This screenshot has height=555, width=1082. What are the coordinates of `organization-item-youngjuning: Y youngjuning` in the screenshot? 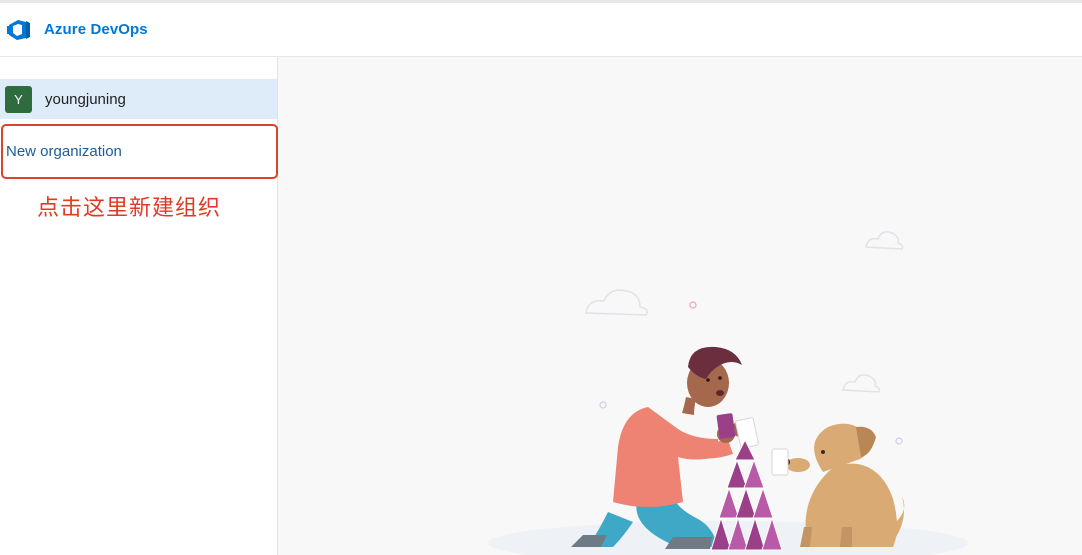 It's located at (138, 99).